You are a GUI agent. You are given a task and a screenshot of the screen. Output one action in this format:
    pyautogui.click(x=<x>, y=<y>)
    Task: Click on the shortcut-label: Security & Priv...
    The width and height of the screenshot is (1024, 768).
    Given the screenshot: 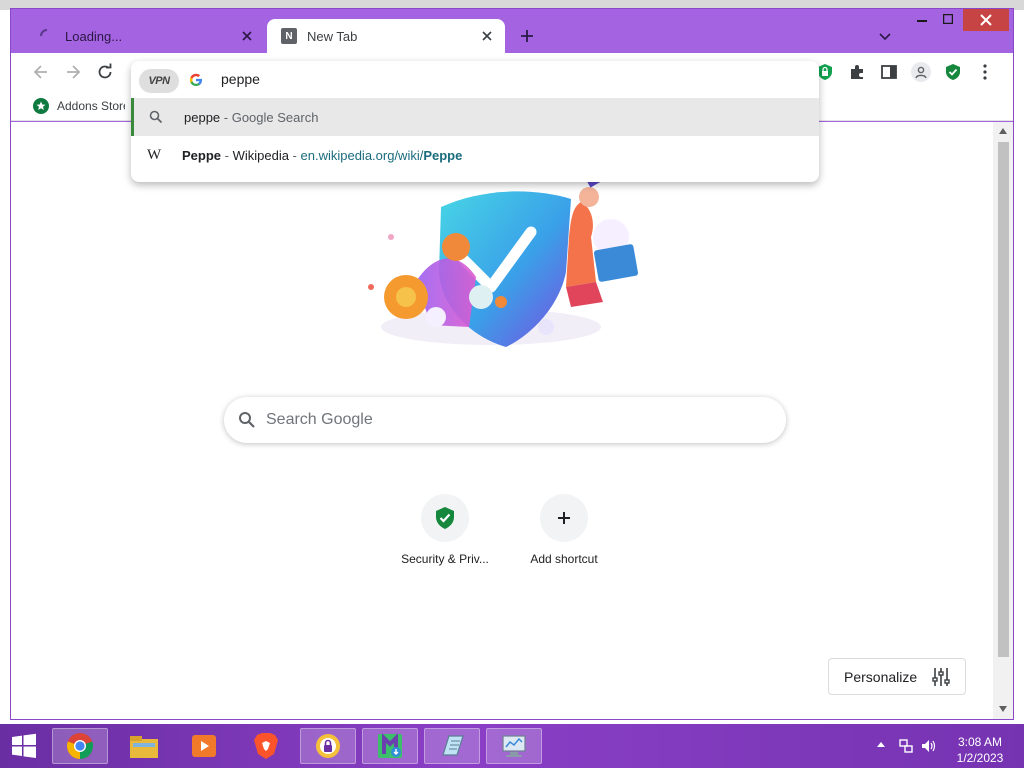 What is the action you would take?
    pyautogui.click(x=445, y=559)
    